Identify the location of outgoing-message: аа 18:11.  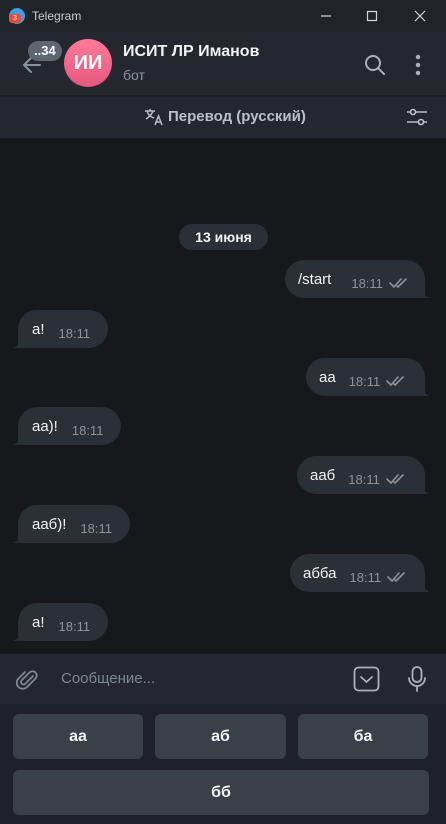
(368, 377).